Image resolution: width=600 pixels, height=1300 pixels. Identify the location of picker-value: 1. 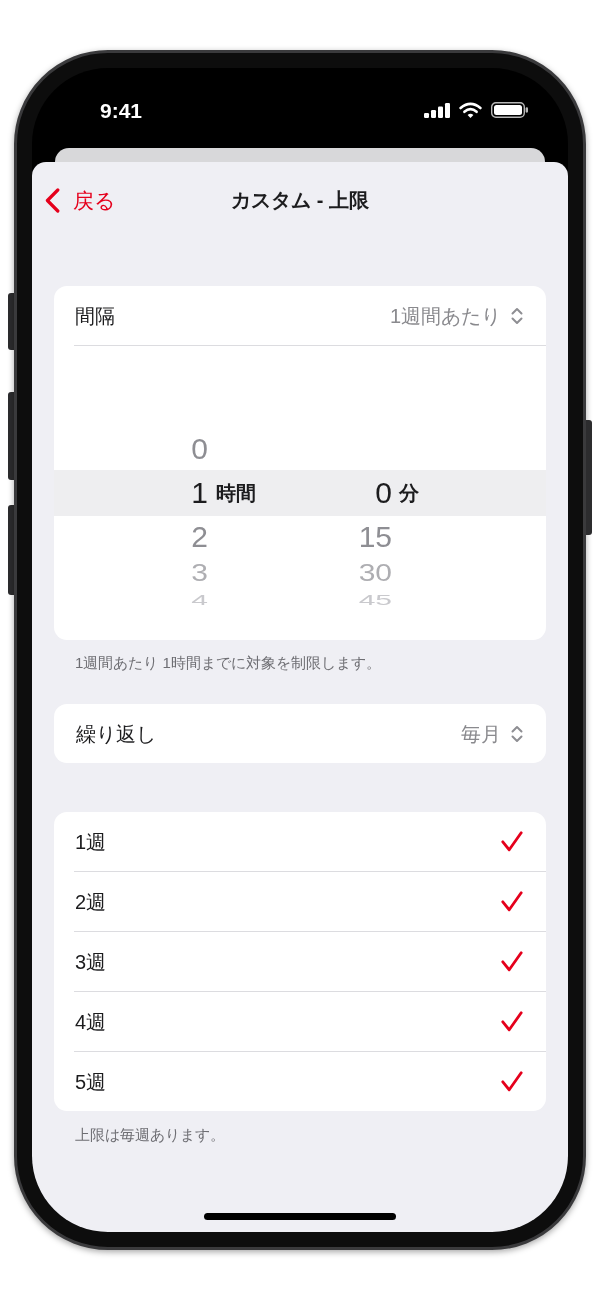
(199, 493).